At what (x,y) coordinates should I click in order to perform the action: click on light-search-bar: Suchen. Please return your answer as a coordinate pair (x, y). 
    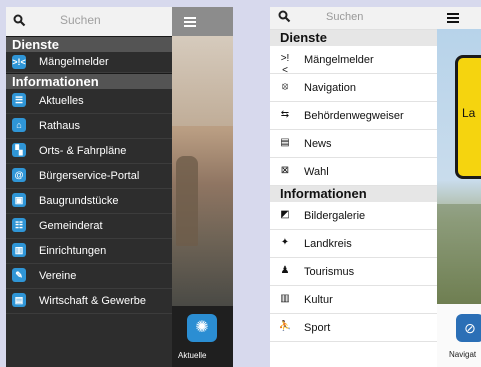
    Looking at the image, I should click on (353, 18).